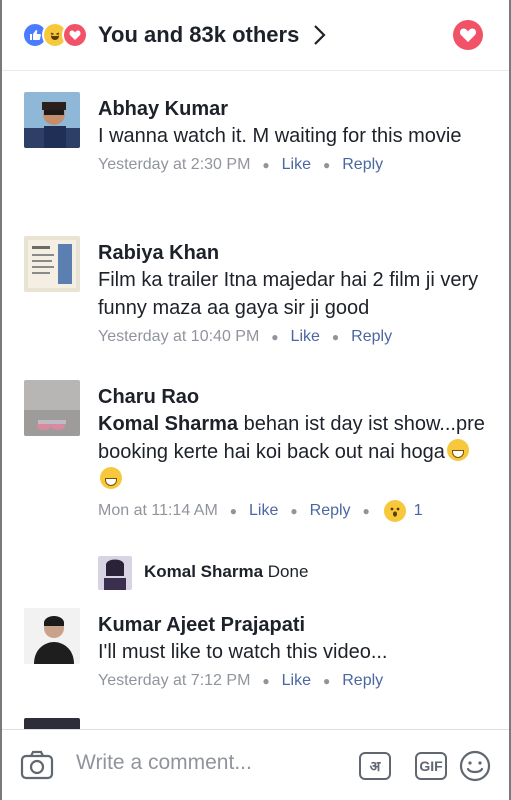 The image size is (511, 800). What do you see at coordinates (37, 767) in the screenshot?
I see `camera-icon` at bounding box center [37, 767].